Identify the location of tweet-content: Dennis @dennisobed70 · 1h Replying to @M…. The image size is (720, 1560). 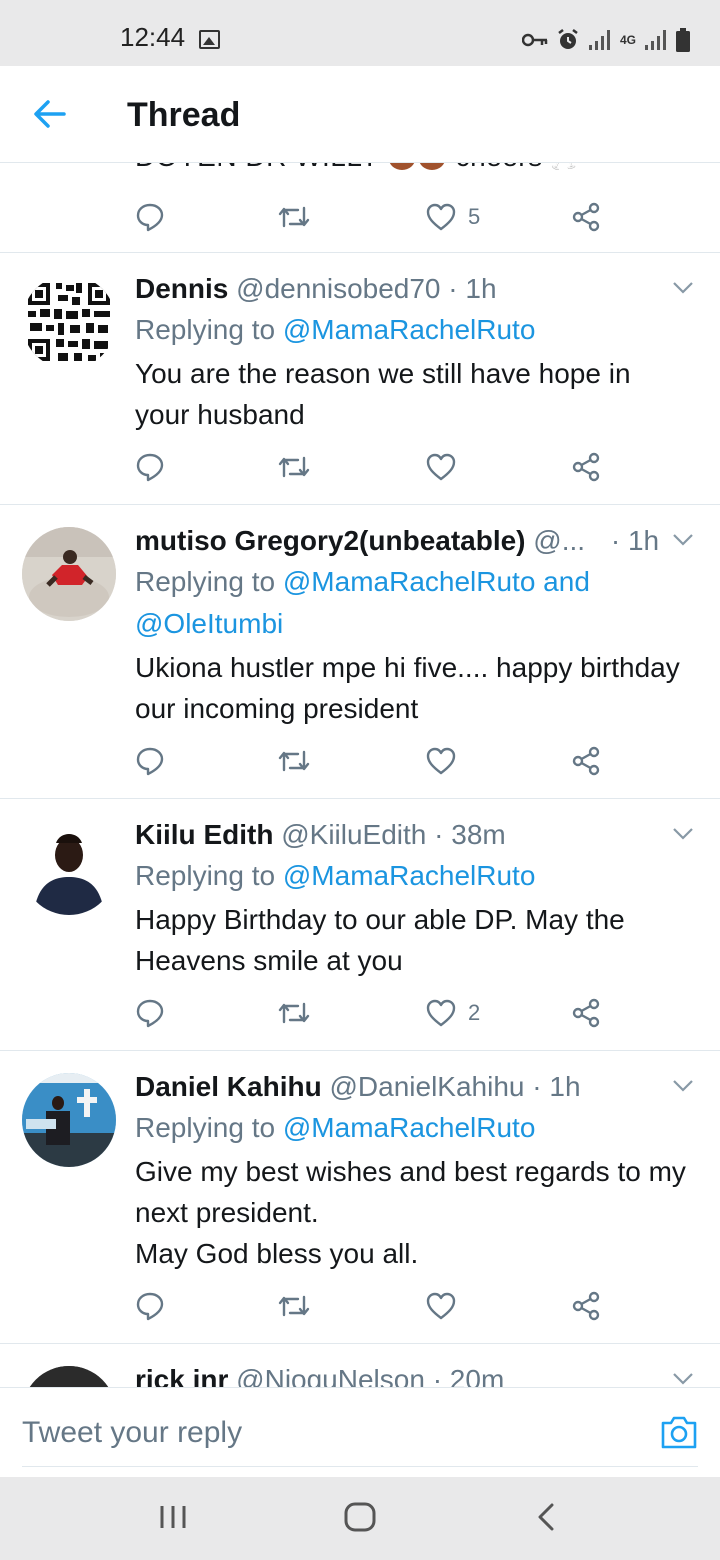
(412, 352).